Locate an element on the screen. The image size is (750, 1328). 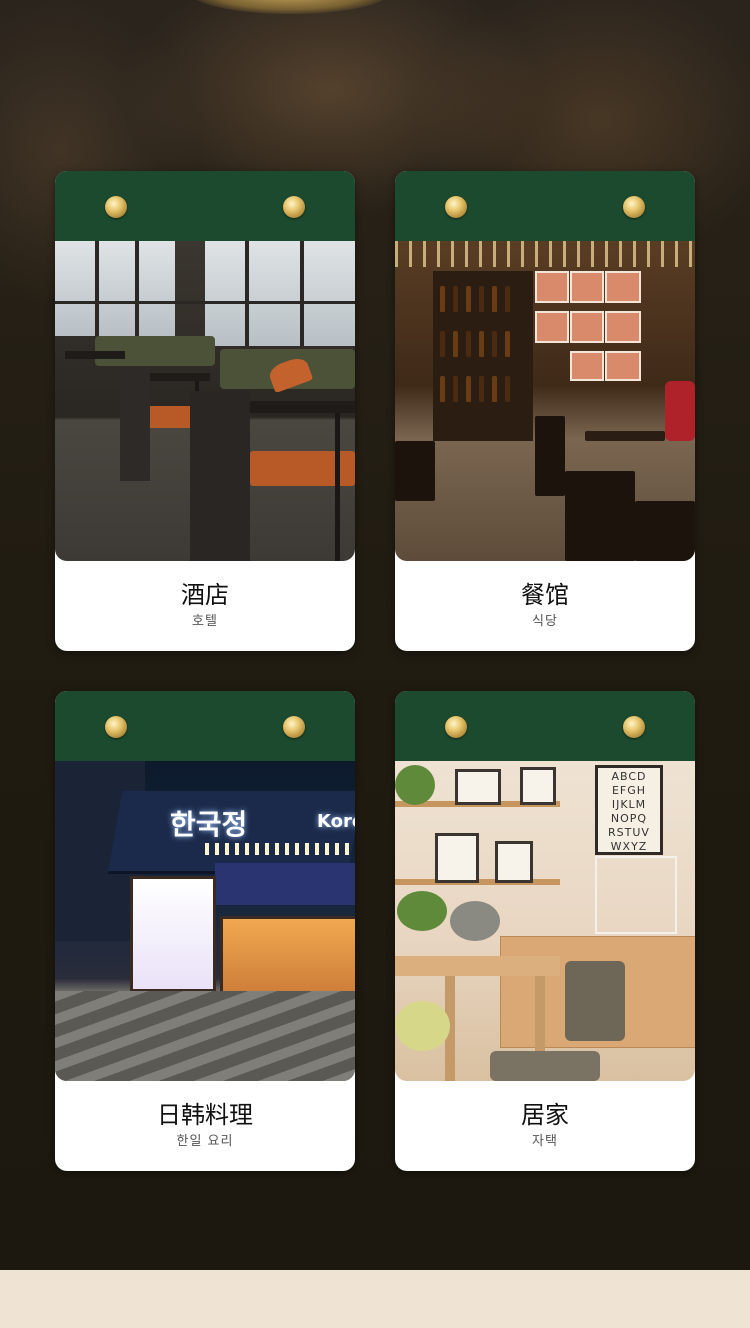
card-subtitle: 자택 is located at coordinates (545, 1141).